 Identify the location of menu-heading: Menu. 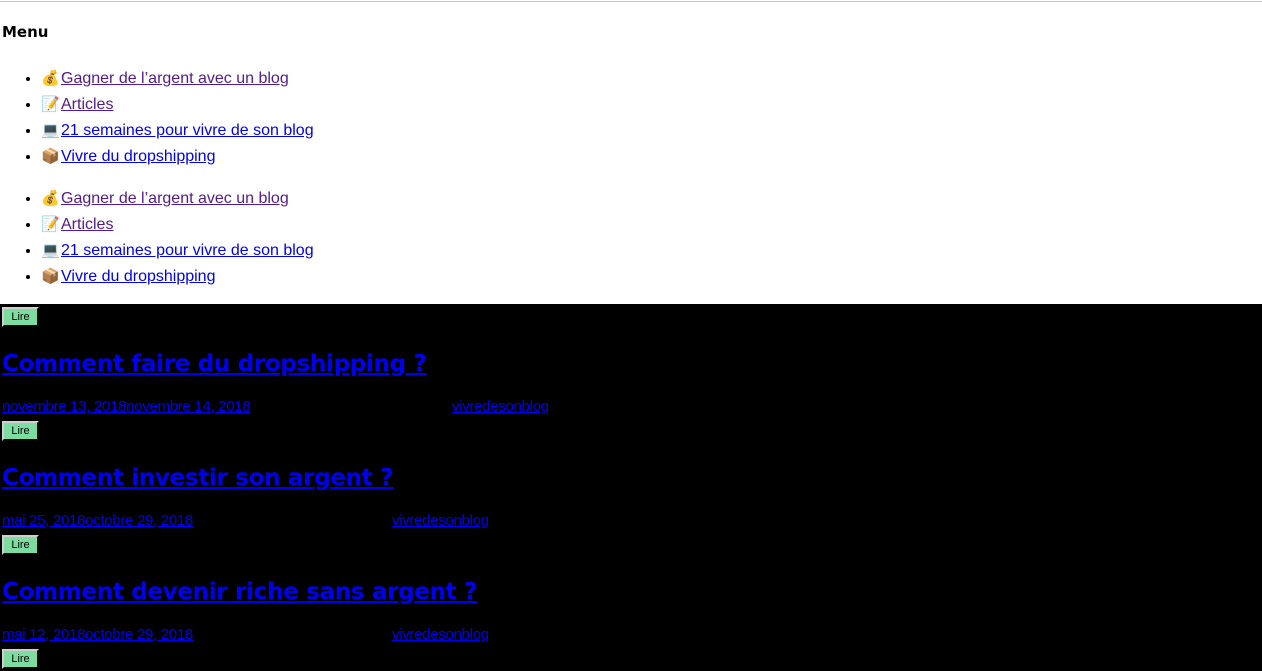
(25, 32).